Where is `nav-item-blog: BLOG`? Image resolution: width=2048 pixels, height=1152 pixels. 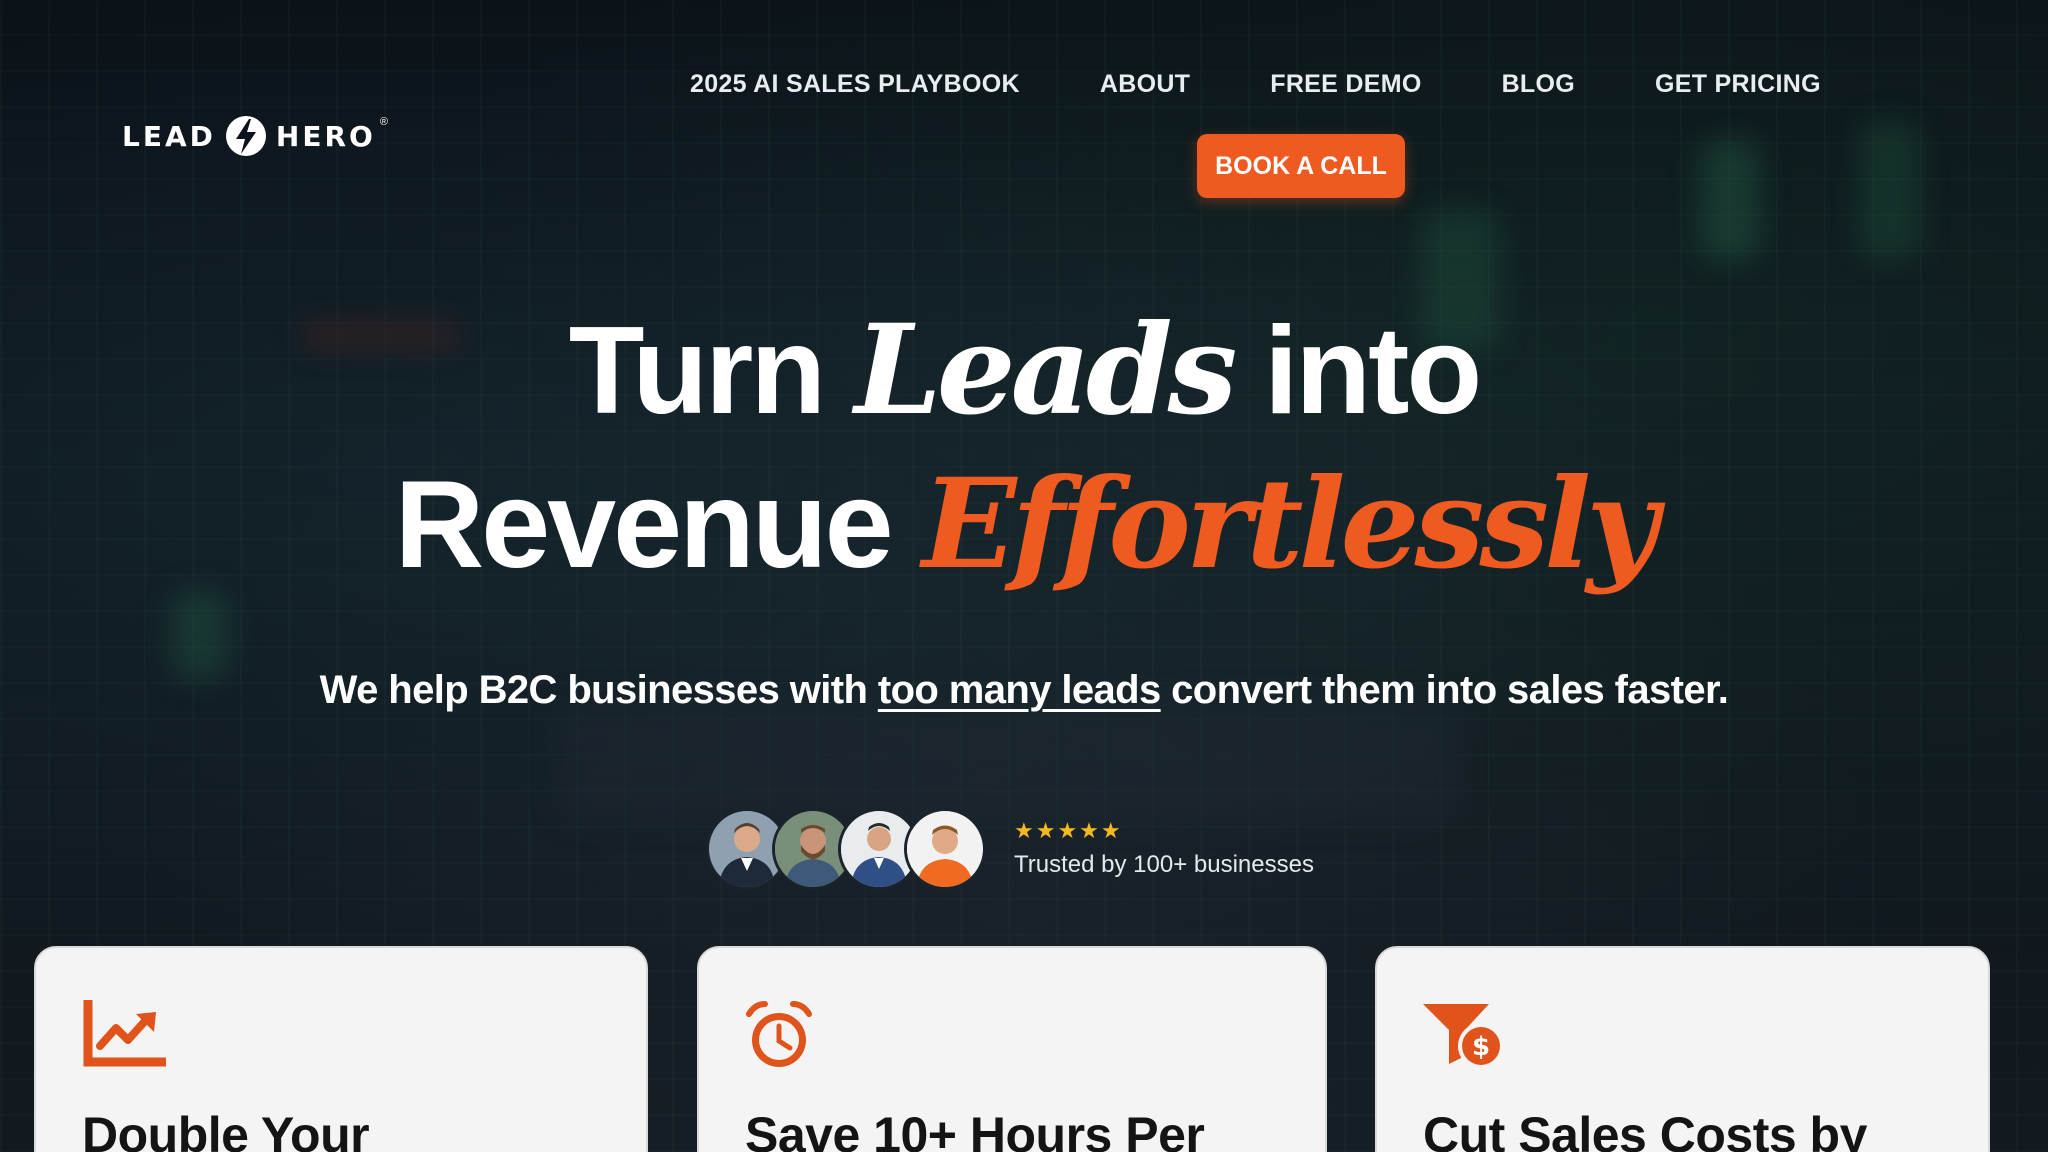
nav-item-blog: BLOG is located at coordinates (1538, 84).